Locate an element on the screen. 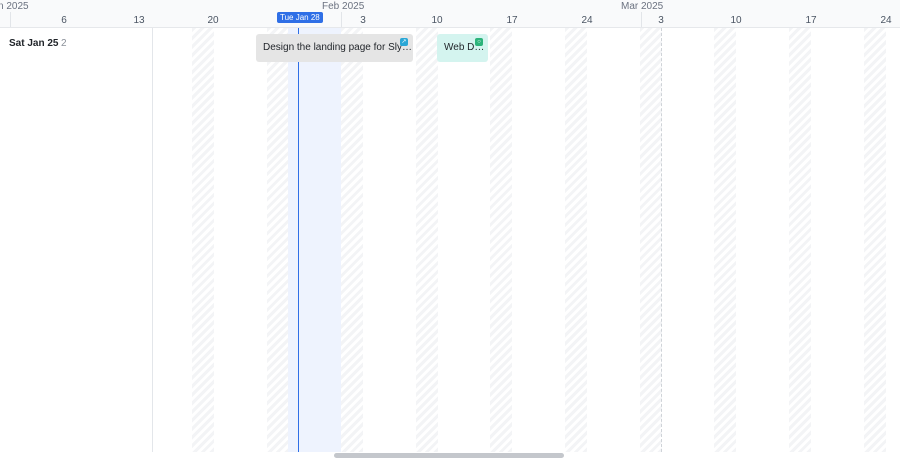 The height and width of the screenshot is (462, 900). scrollbar-thumb is located at coordinates (449, 455).